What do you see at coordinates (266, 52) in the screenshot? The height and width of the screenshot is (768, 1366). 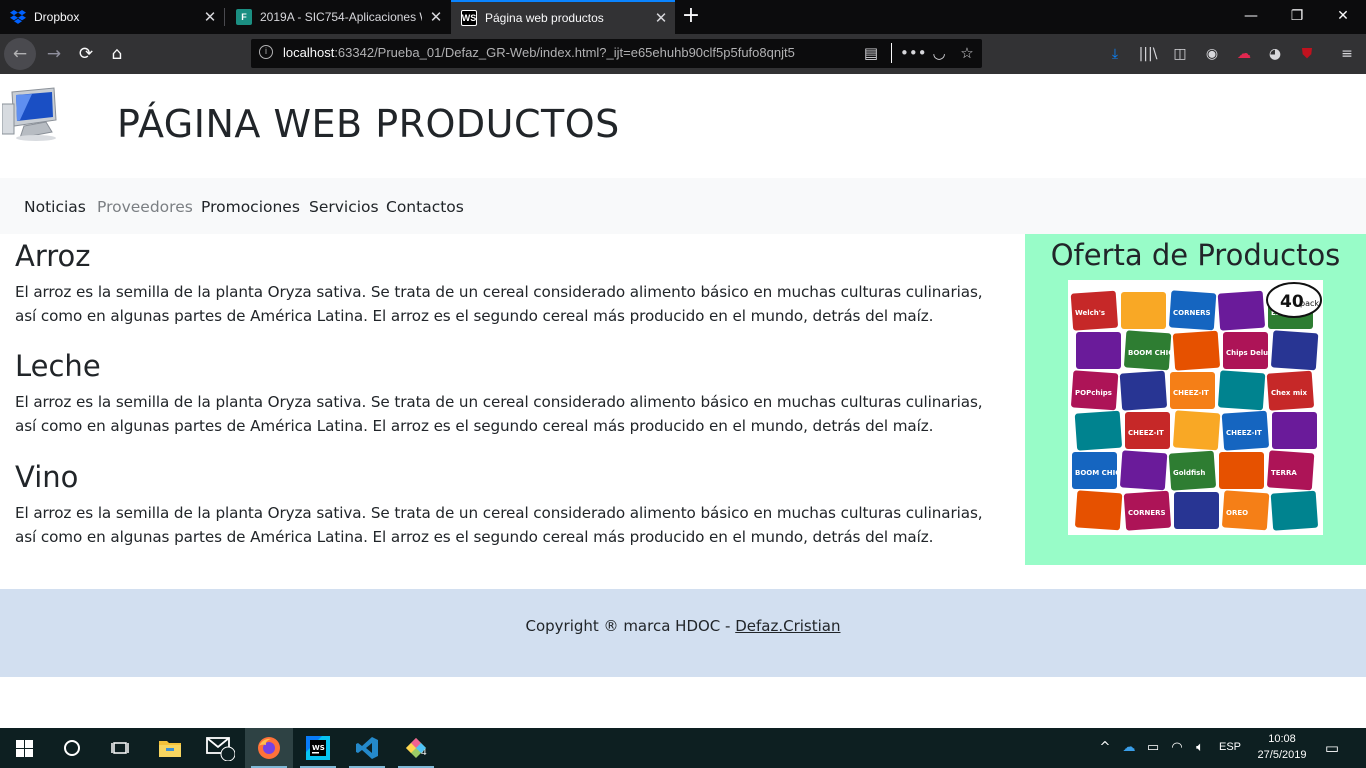 I see `info-icon: i` at bounding box center [266, 52].